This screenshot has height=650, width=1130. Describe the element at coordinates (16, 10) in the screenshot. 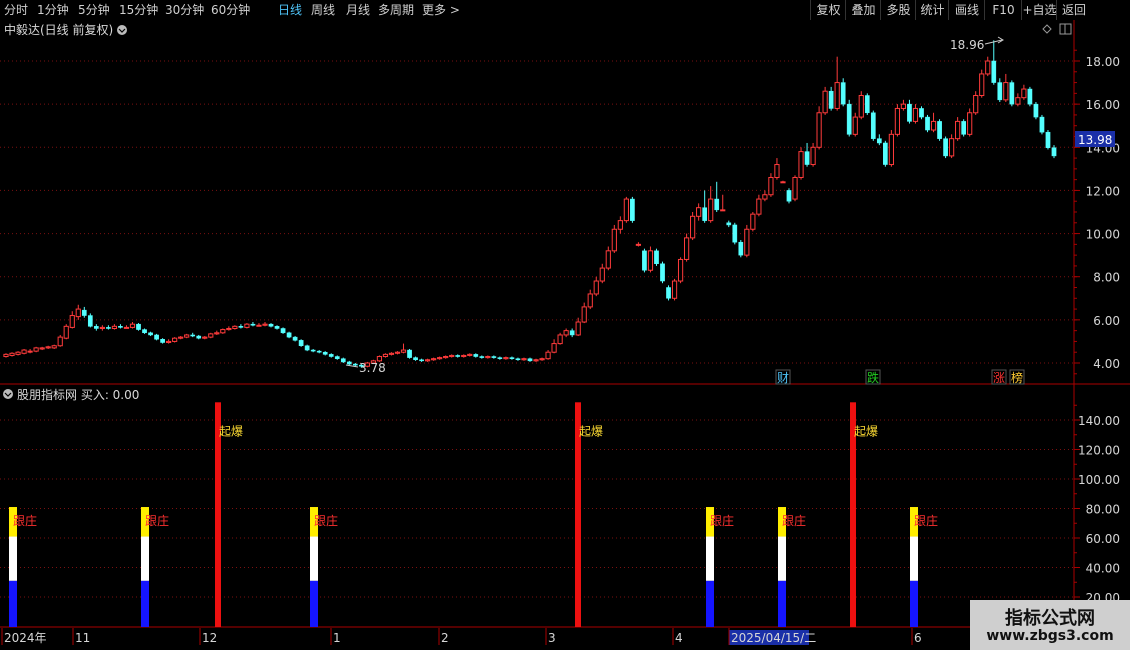

I see `period-tab-0: 分时` at that location.